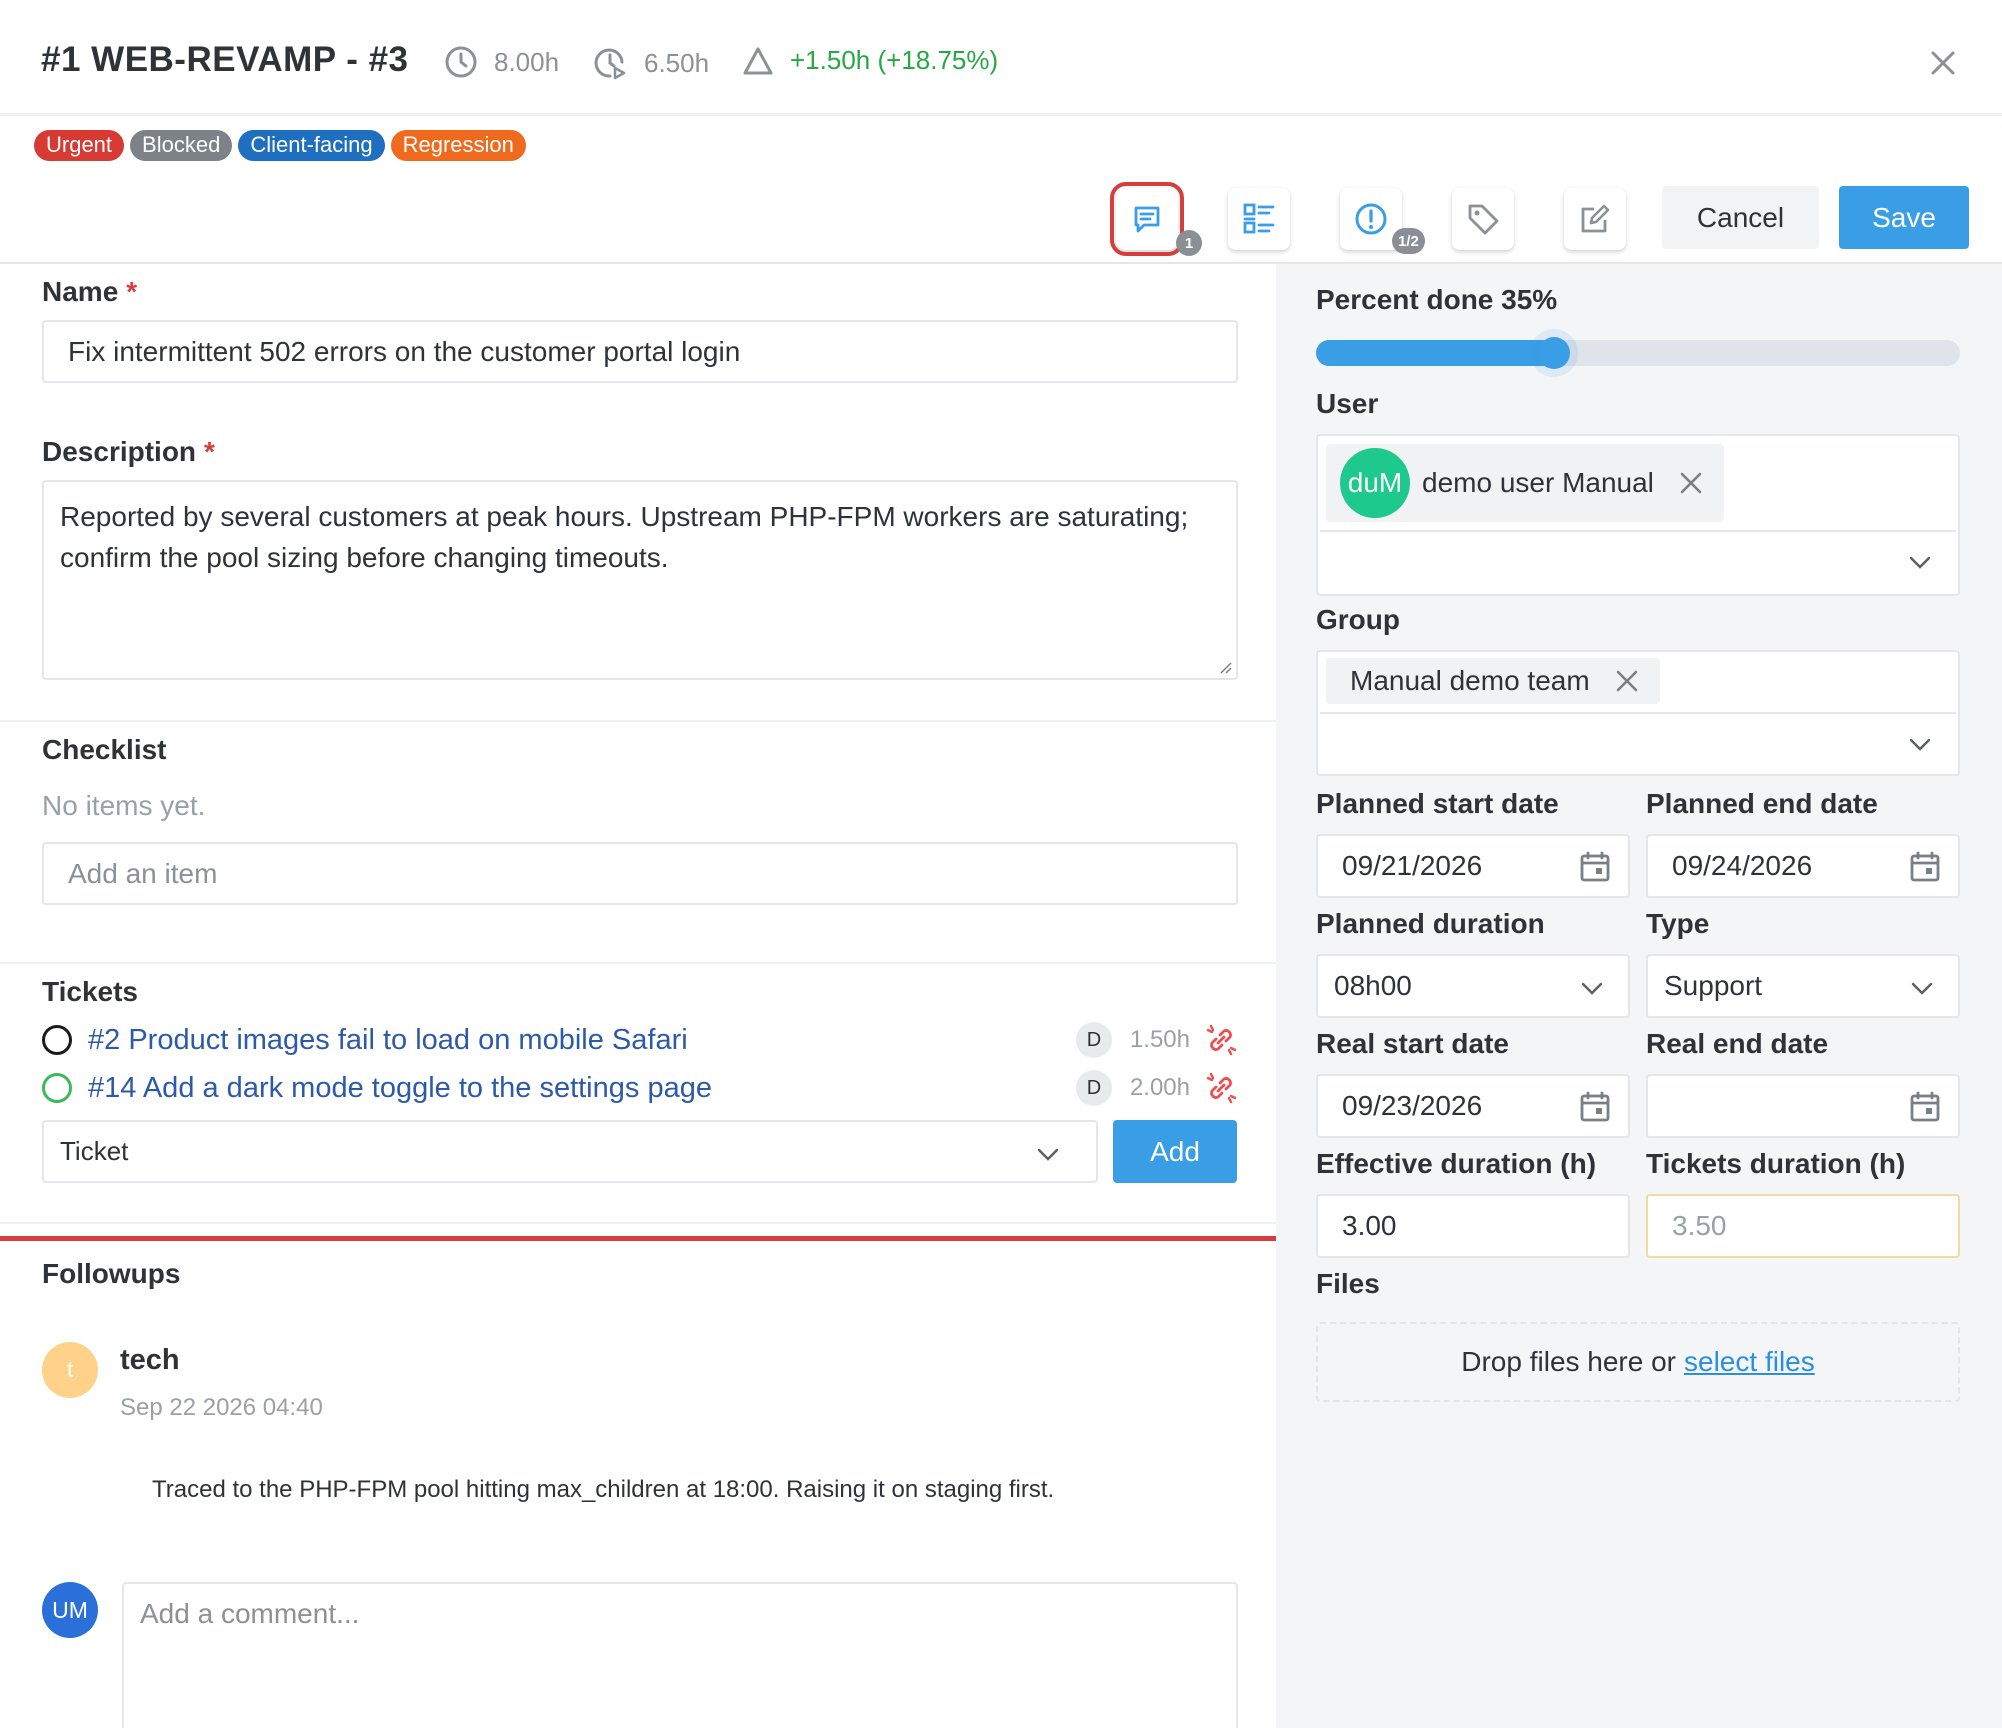 The image size is (2002, 1728). Describe the element at coordinates (1456, 1163) in the screenshot. I see `effective-duration-label: Effective duration (h)` at that location.